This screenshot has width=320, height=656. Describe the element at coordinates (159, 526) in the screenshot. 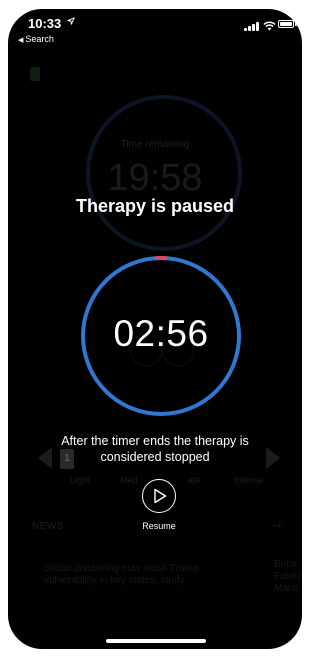

I see `resume-label: Resume` at that location.